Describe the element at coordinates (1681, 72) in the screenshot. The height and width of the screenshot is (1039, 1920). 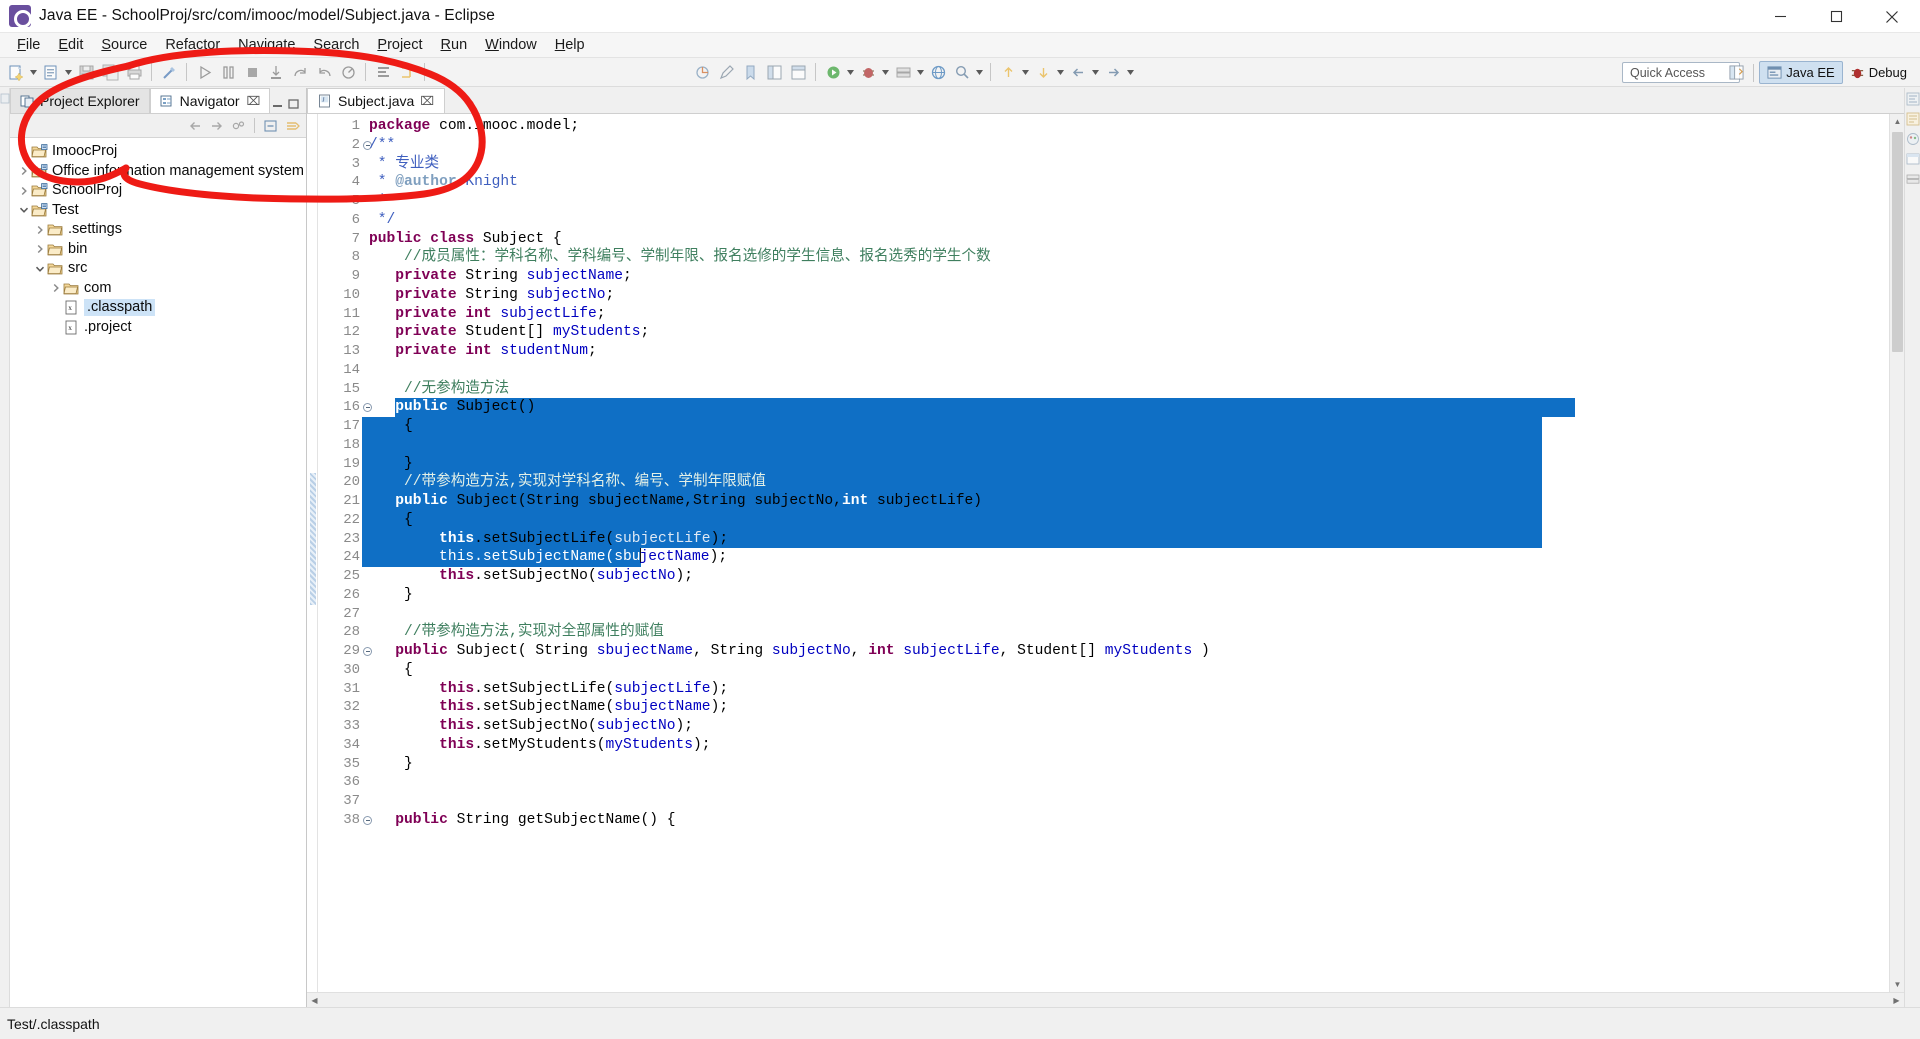
I see `quick-access-input: Quick Access` at that location.